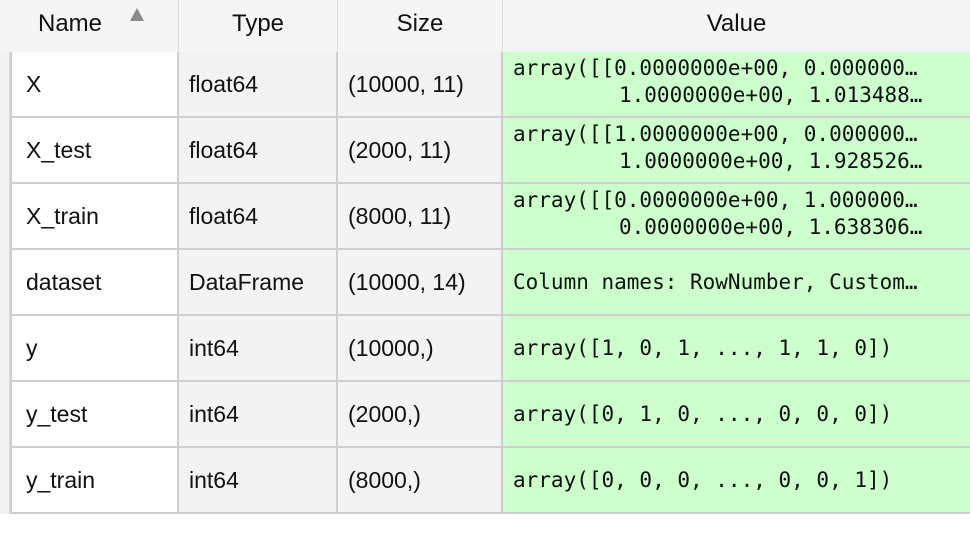 This screenshot has height=550, width=970. Describe the element at coordinates (94, 481) in the screenshot. I see `cell-name: y_train` at that location.